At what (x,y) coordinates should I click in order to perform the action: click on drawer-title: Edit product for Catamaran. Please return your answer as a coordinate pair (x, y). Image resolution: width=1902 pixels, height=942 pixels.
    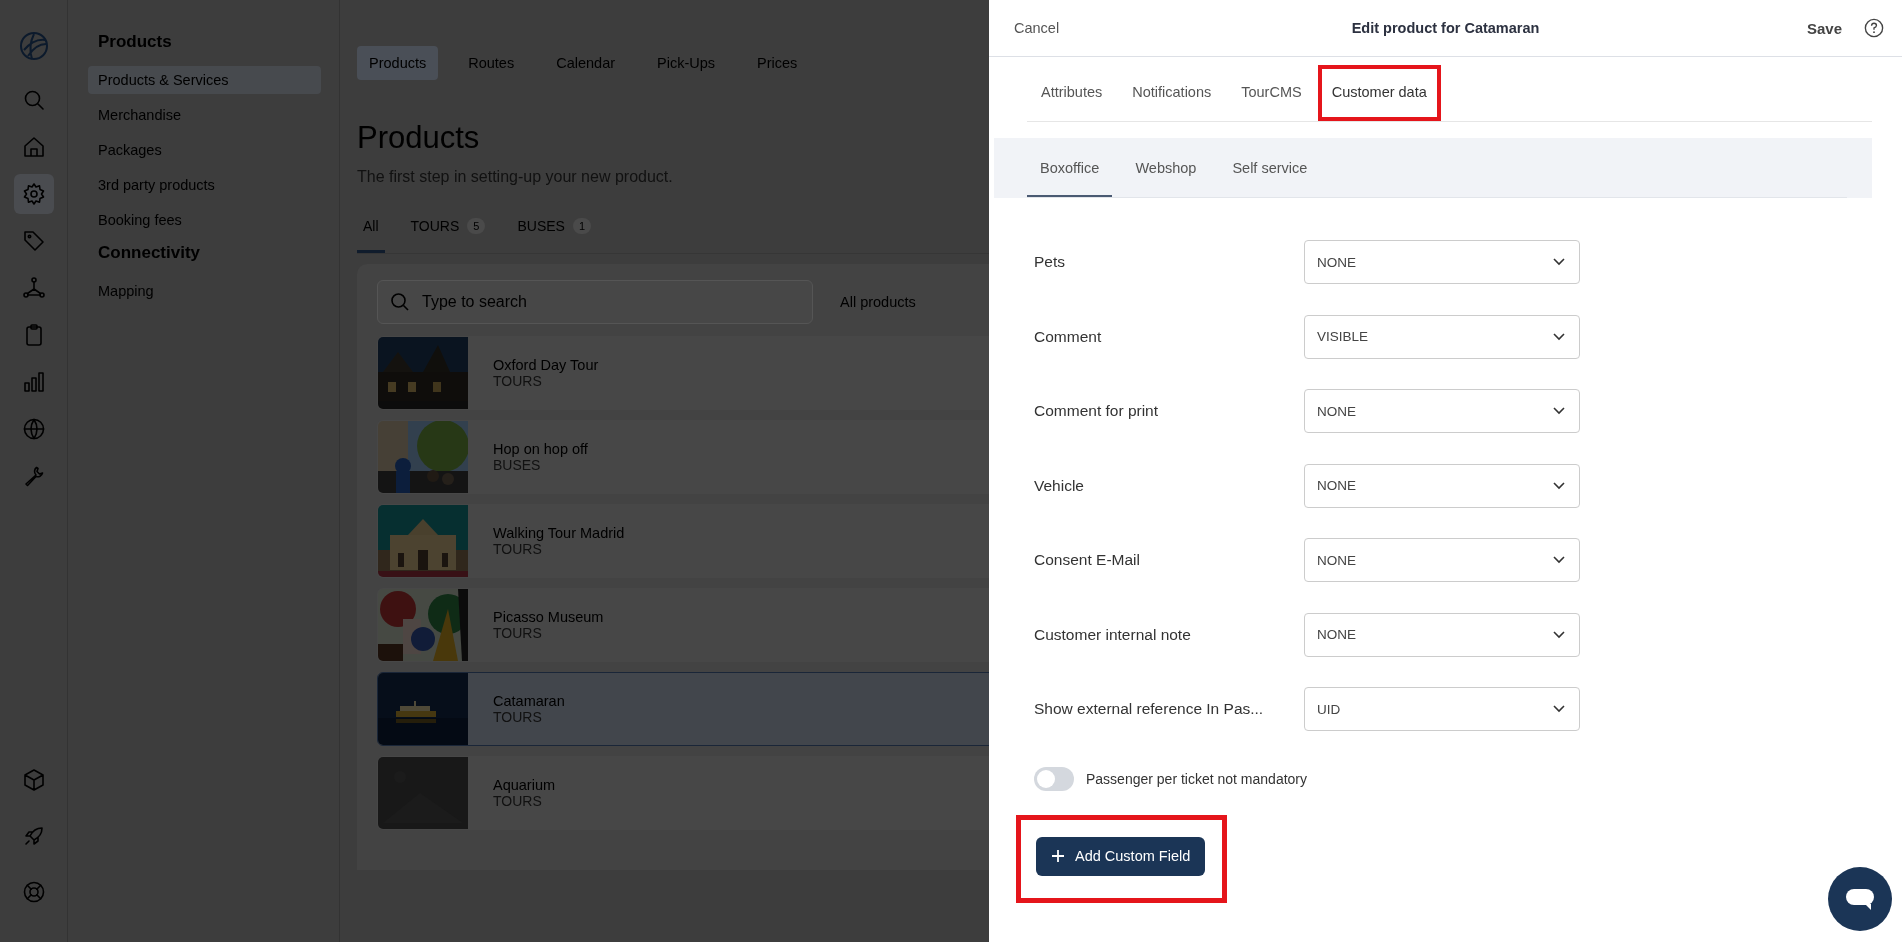
    Looking at the image, I should click on (1445, 28).